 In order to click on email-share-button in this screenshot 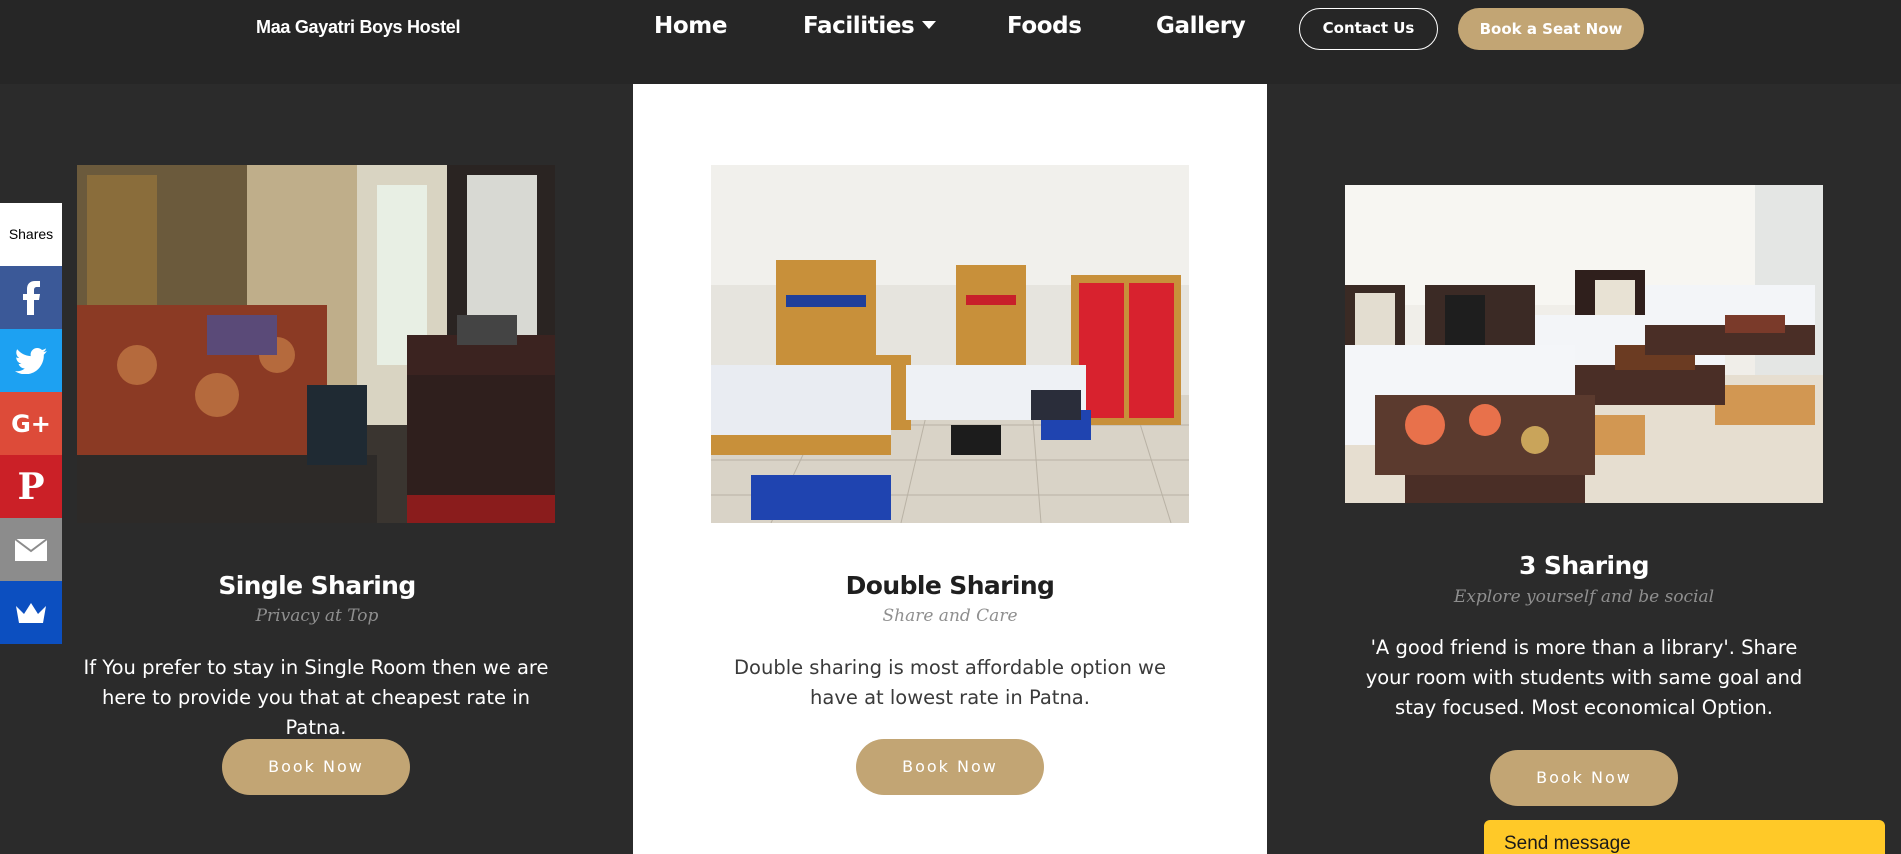, I will do `click(31, 549)`.